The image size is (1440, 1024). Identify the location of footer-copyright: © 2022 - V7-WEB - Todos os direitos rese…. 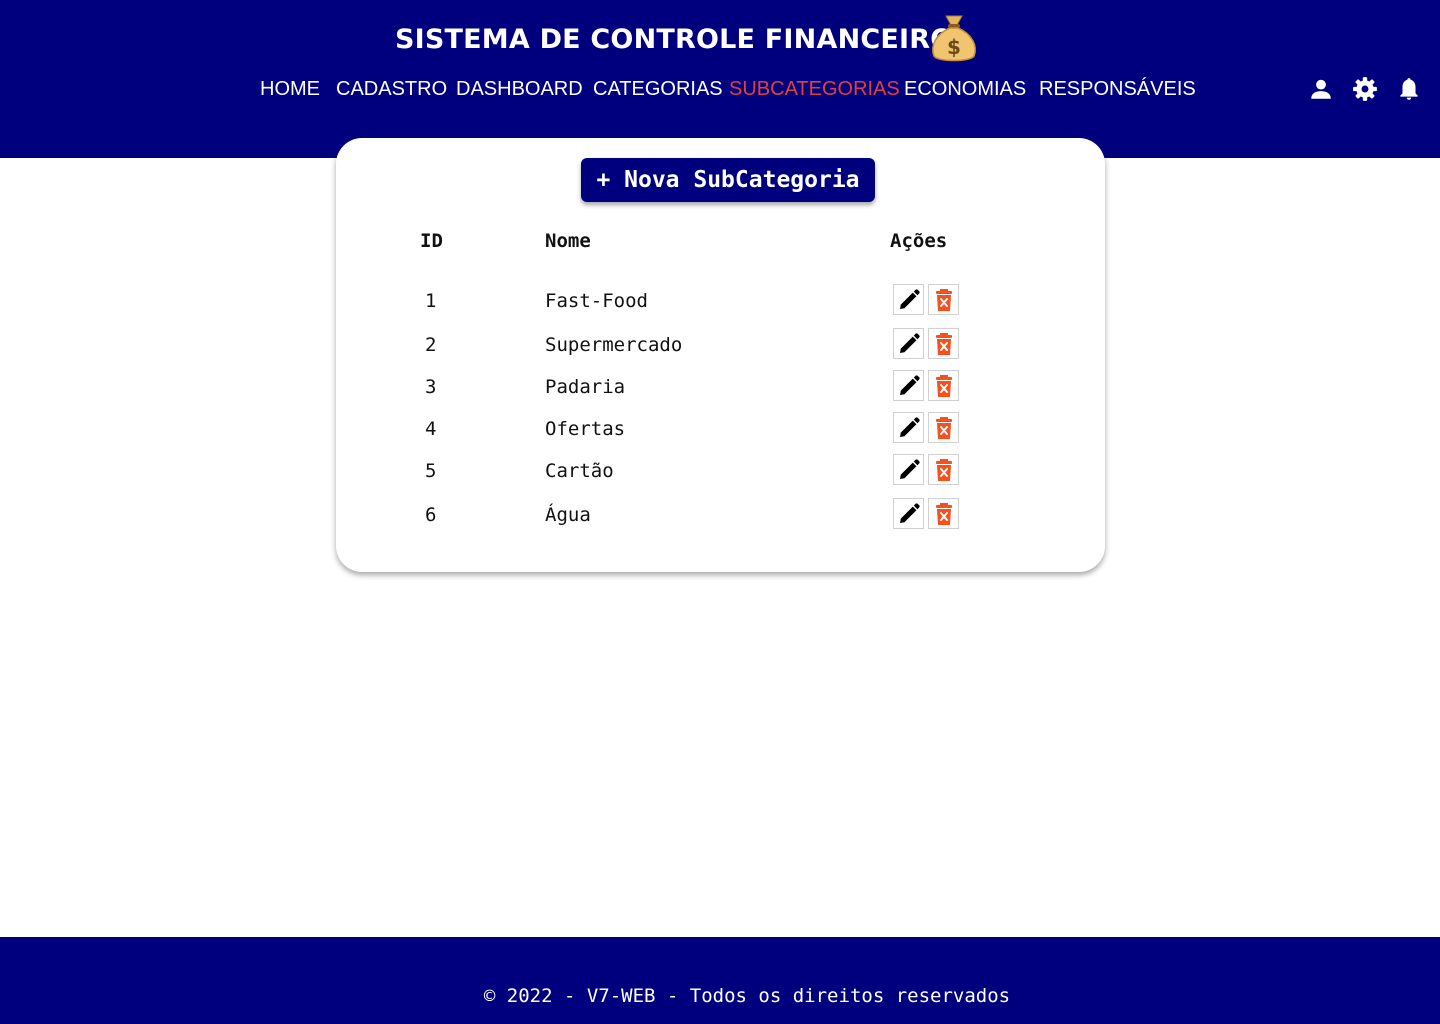
(747, 996).